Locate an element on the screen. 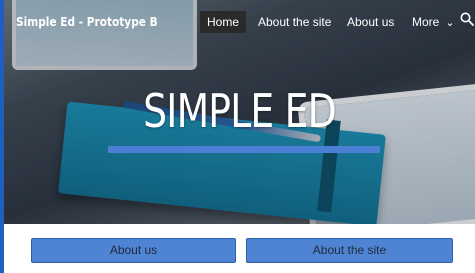  hero-title: SIMPLE ED is located at coordinates (240, 111).